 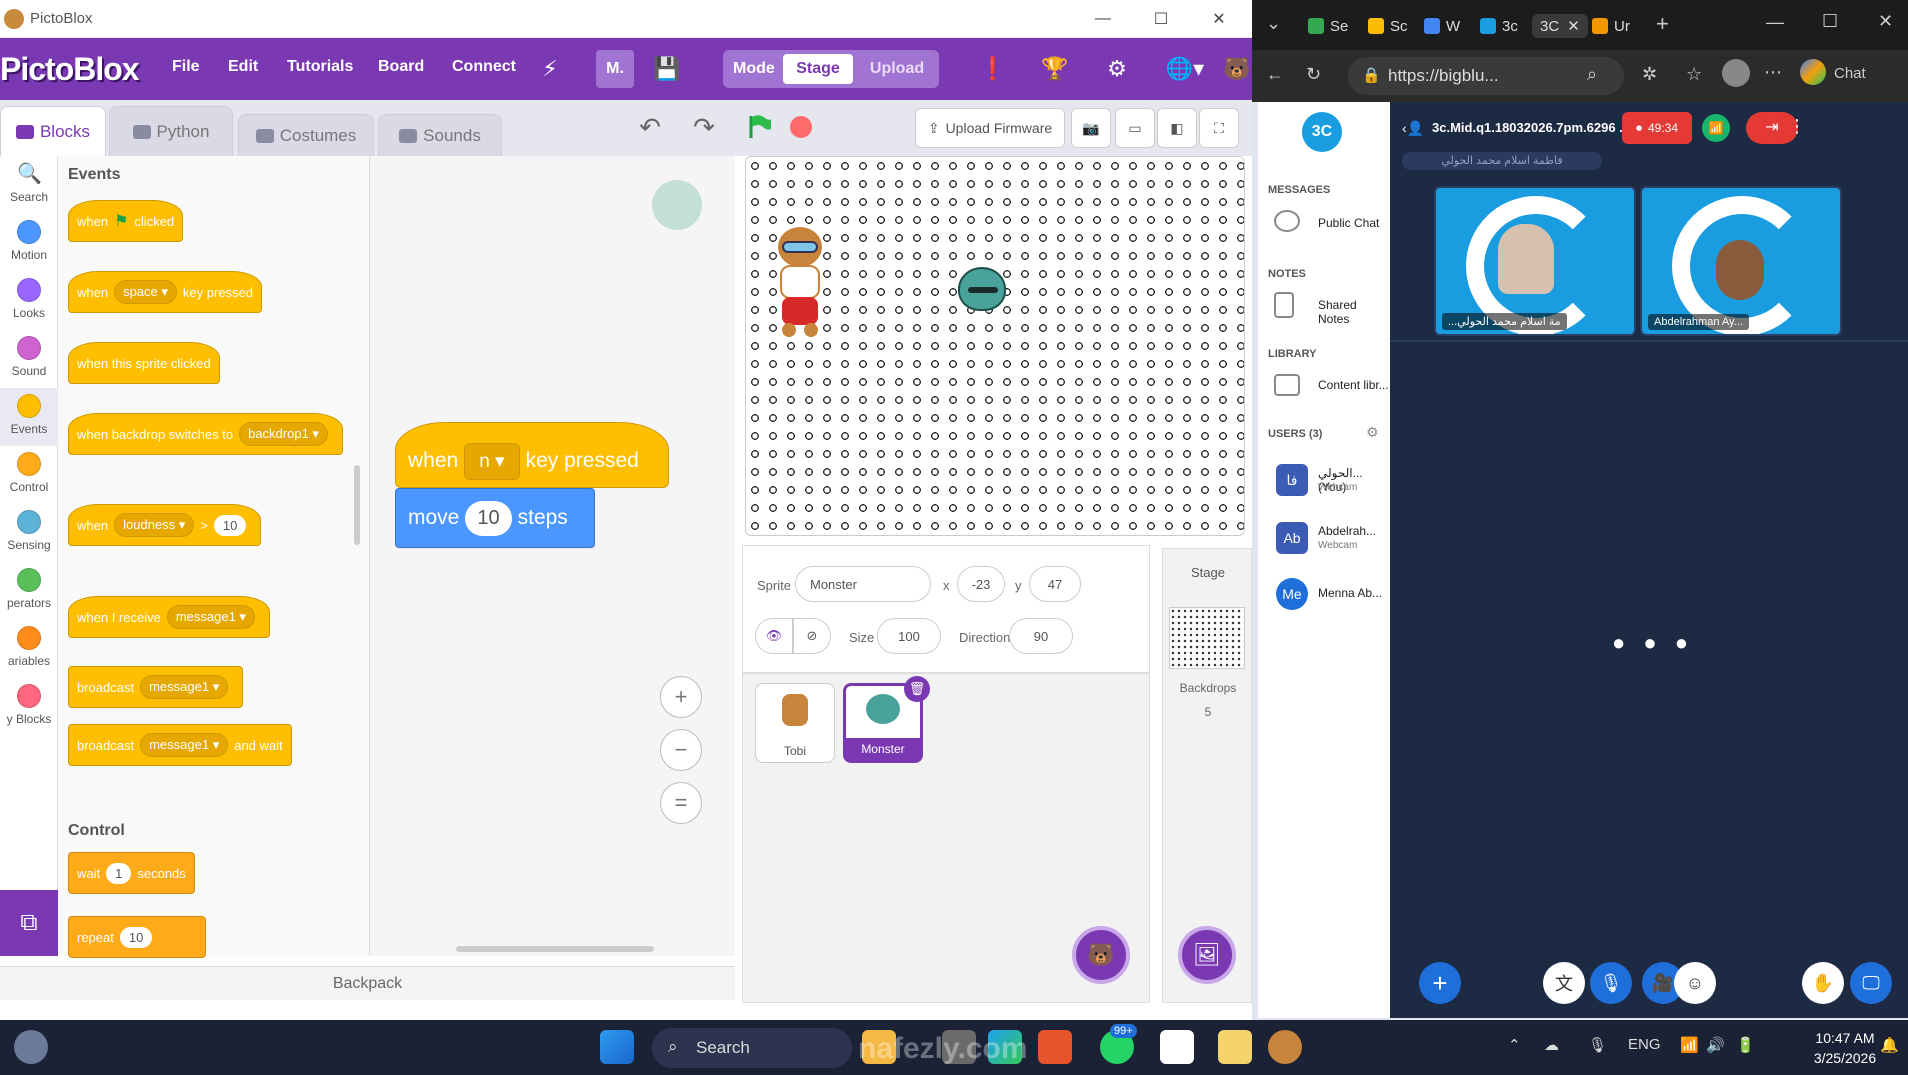 What do you see at coordinates (1736, 73) in the screenshot?
I see `profile-avatar` at bounding box center [1736, 73].